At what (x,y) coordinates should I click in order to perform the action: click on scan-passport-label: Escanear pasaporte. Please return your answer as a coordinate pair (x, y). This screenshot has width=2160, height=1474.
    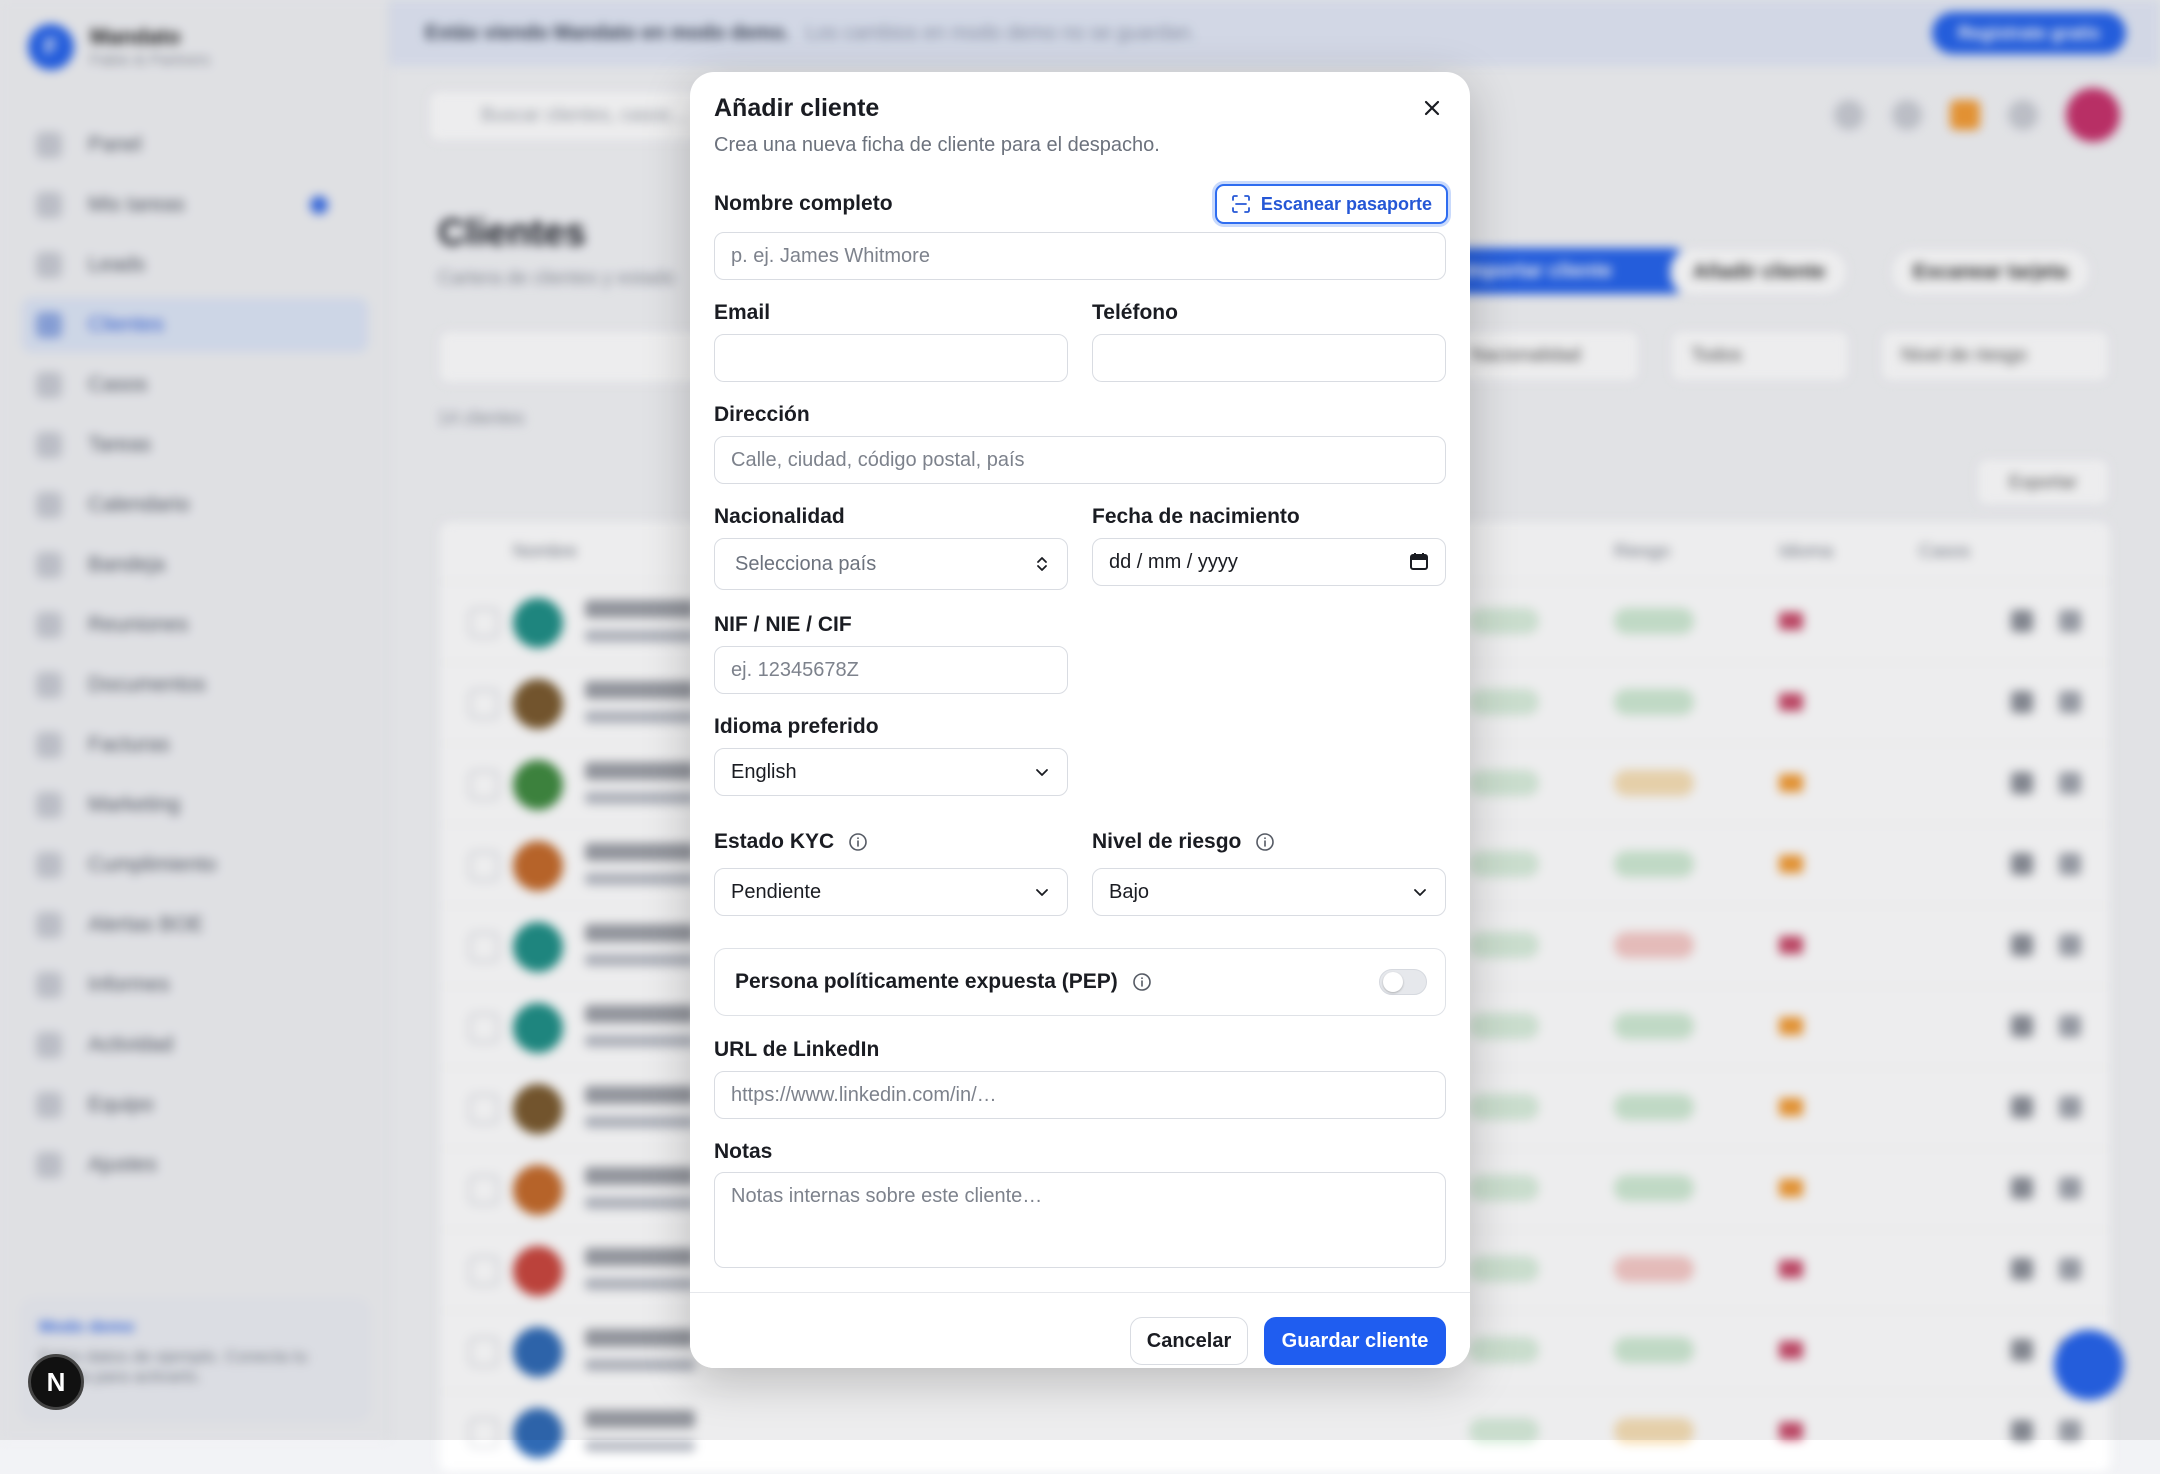
    Looking at the image, I should click on (1346, 203).